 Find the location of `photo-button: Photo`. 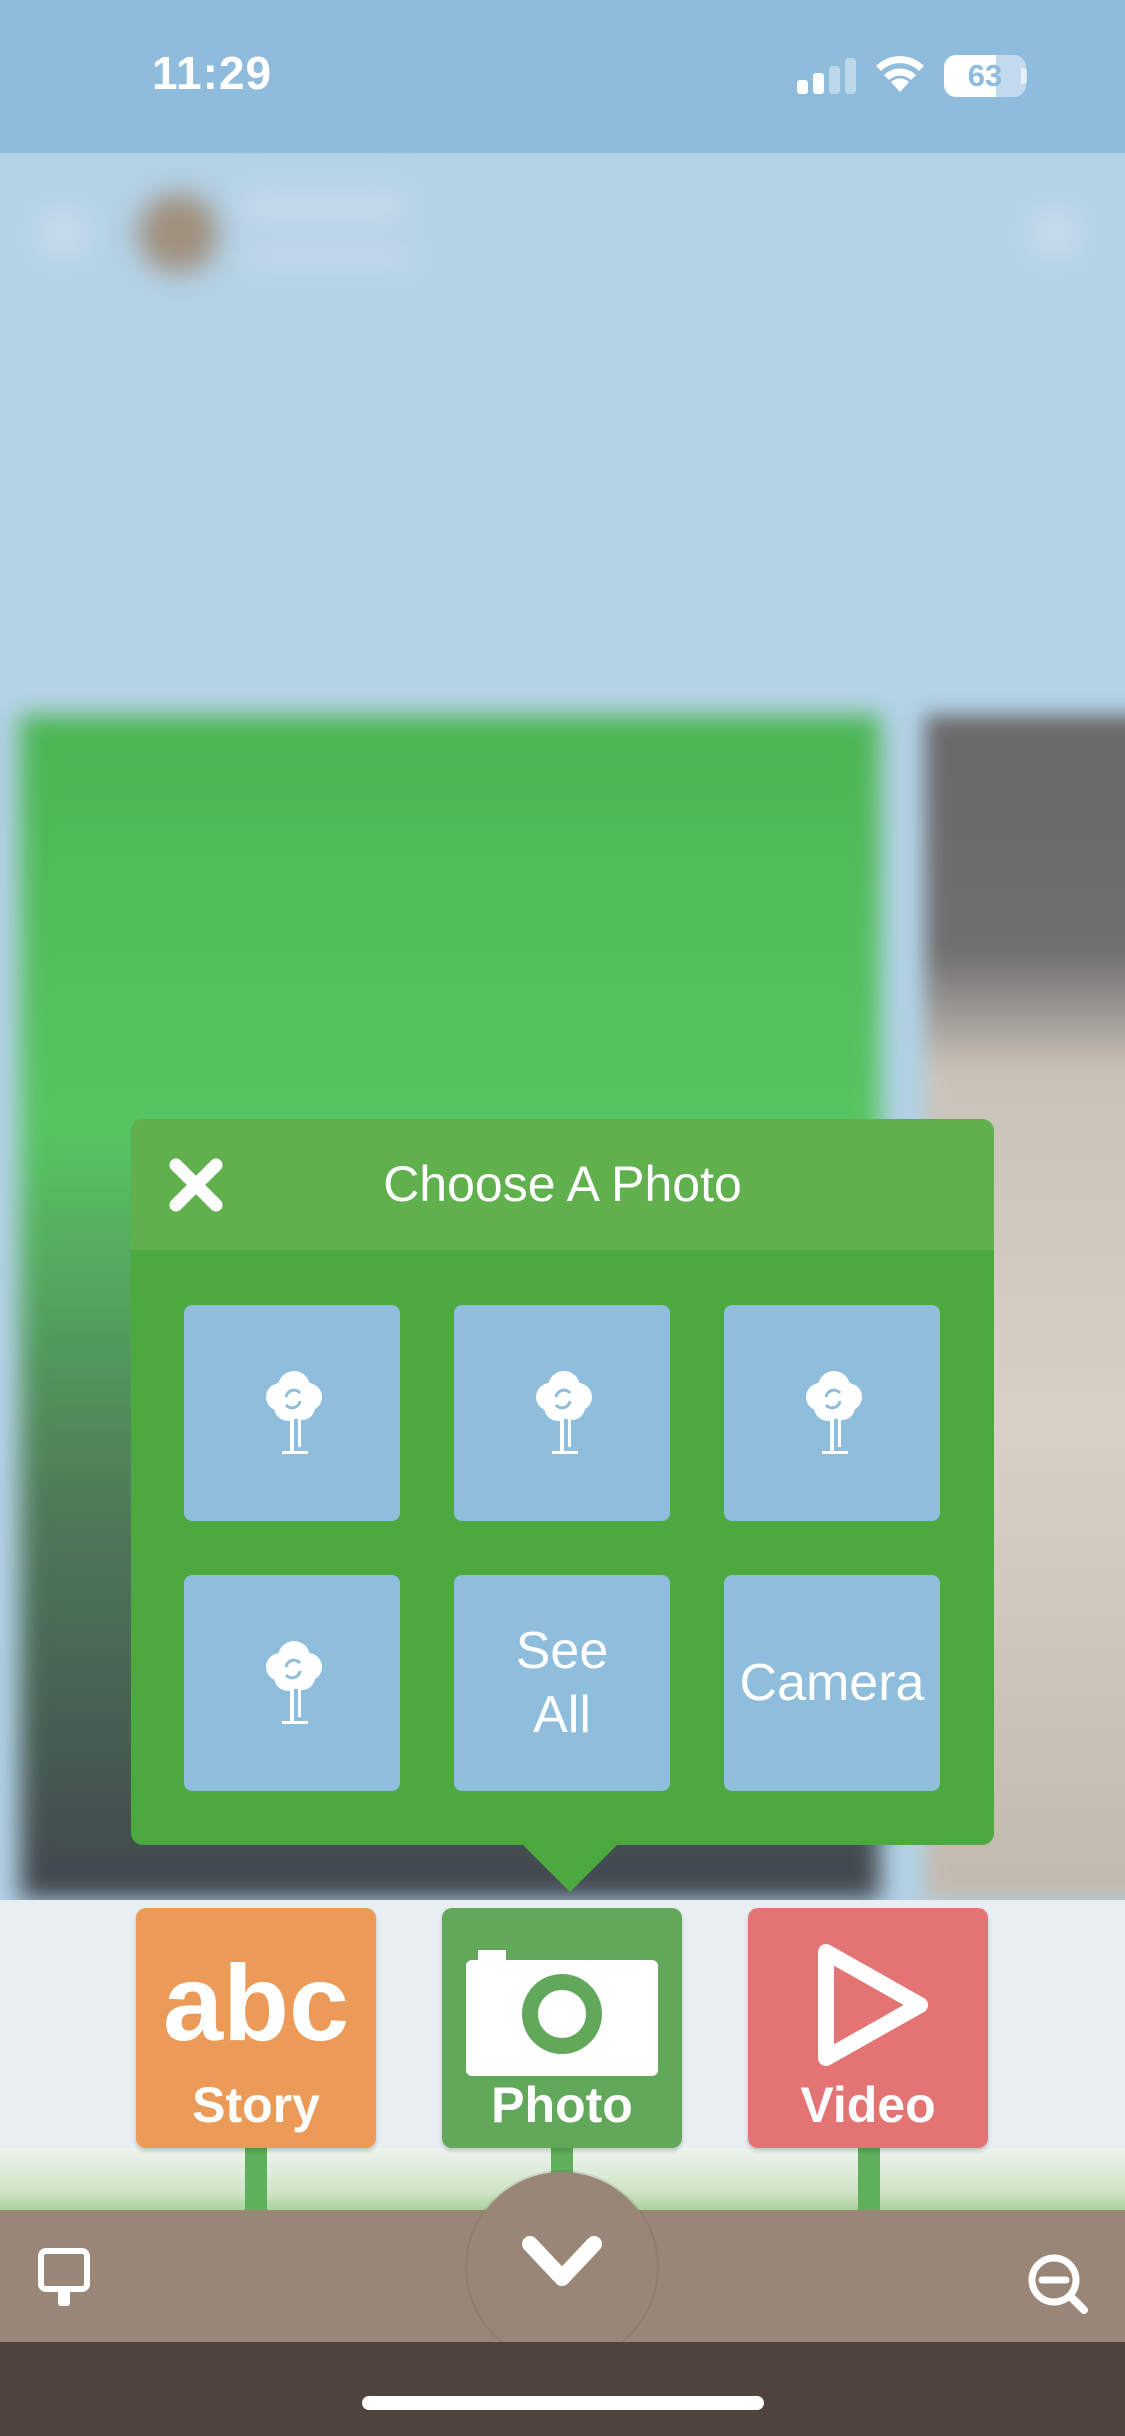

photo-button: Photo is located at coordinates (562, 2028).